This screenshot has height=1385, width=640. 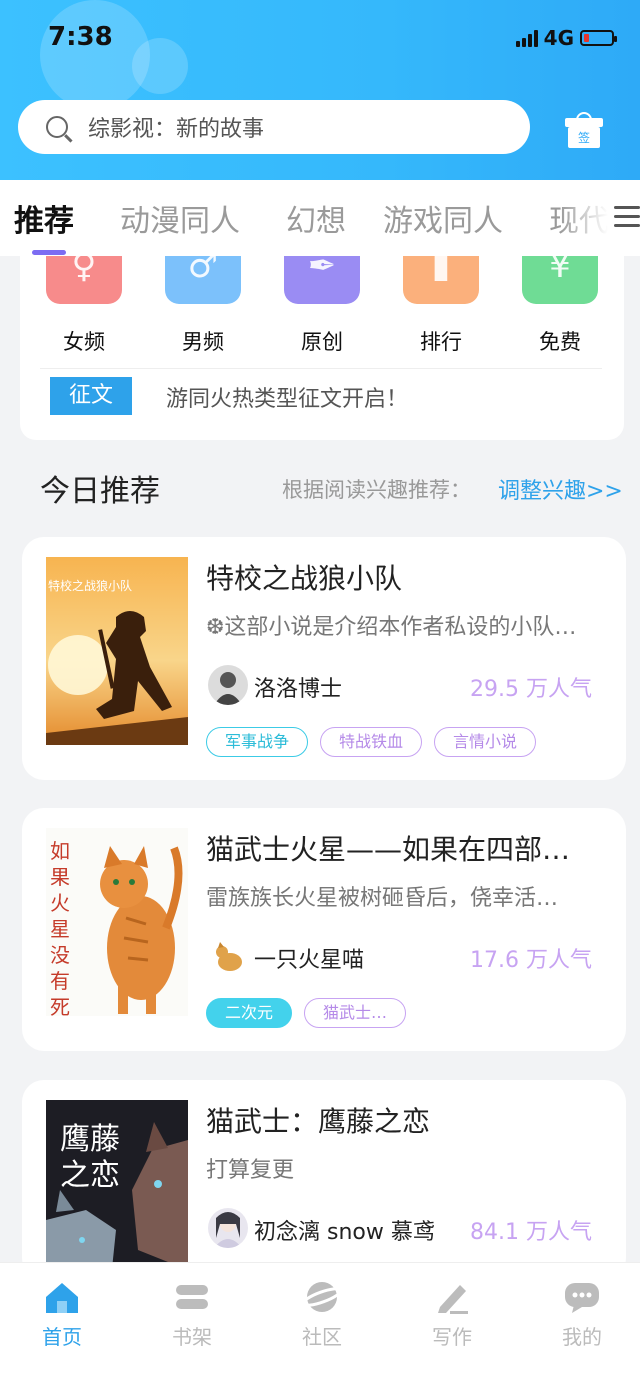 I want to click on tag: 军事战争, so click(x=257, y=742).